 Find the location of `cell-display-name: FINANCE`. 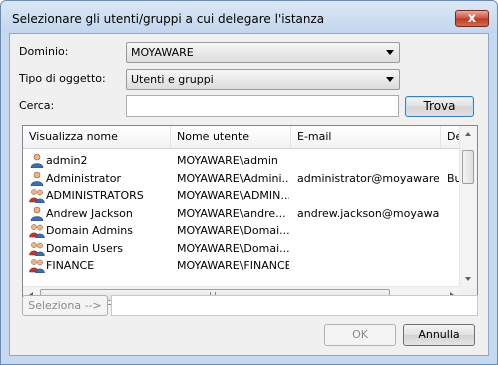

cell-display-name: FINANCE is located at coordinates (70, 265).